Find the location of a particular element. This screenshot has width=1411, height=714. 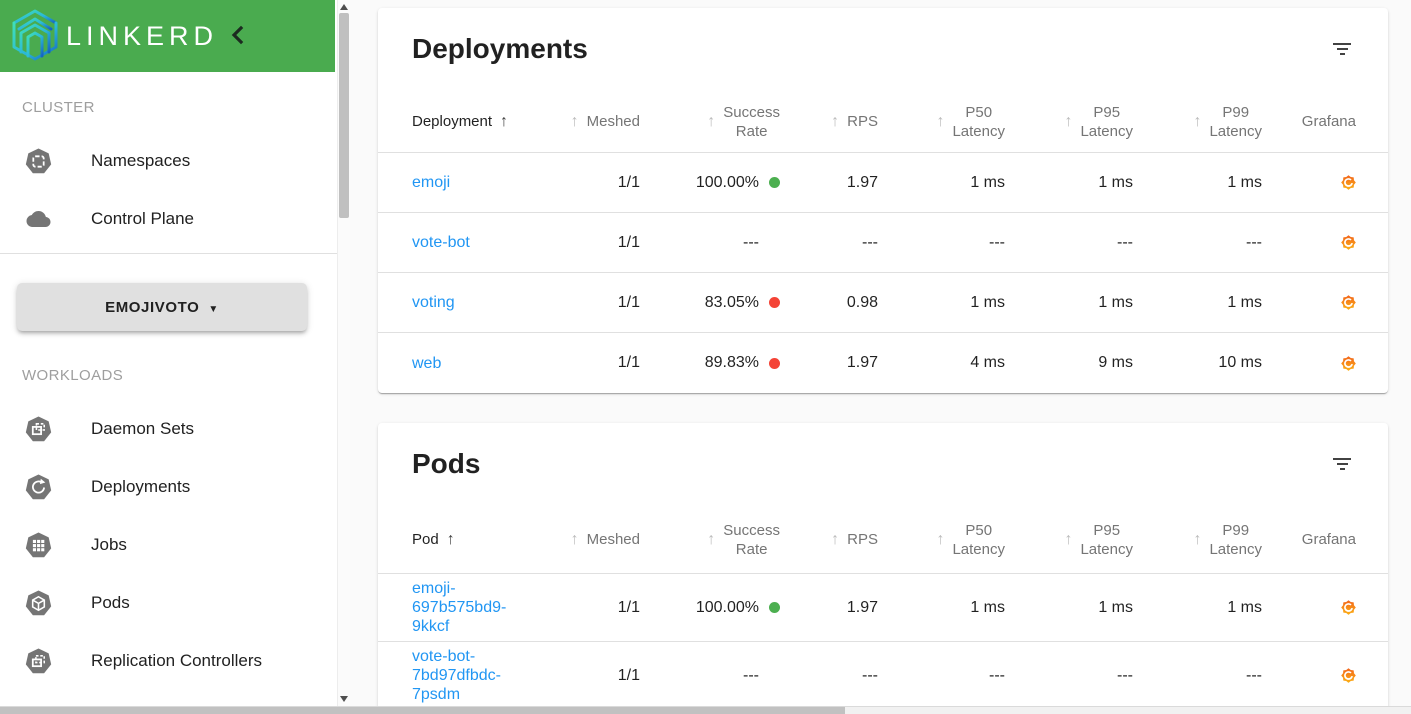

column-header-pod: Pod ↑ is located at coordinates (450, 539).